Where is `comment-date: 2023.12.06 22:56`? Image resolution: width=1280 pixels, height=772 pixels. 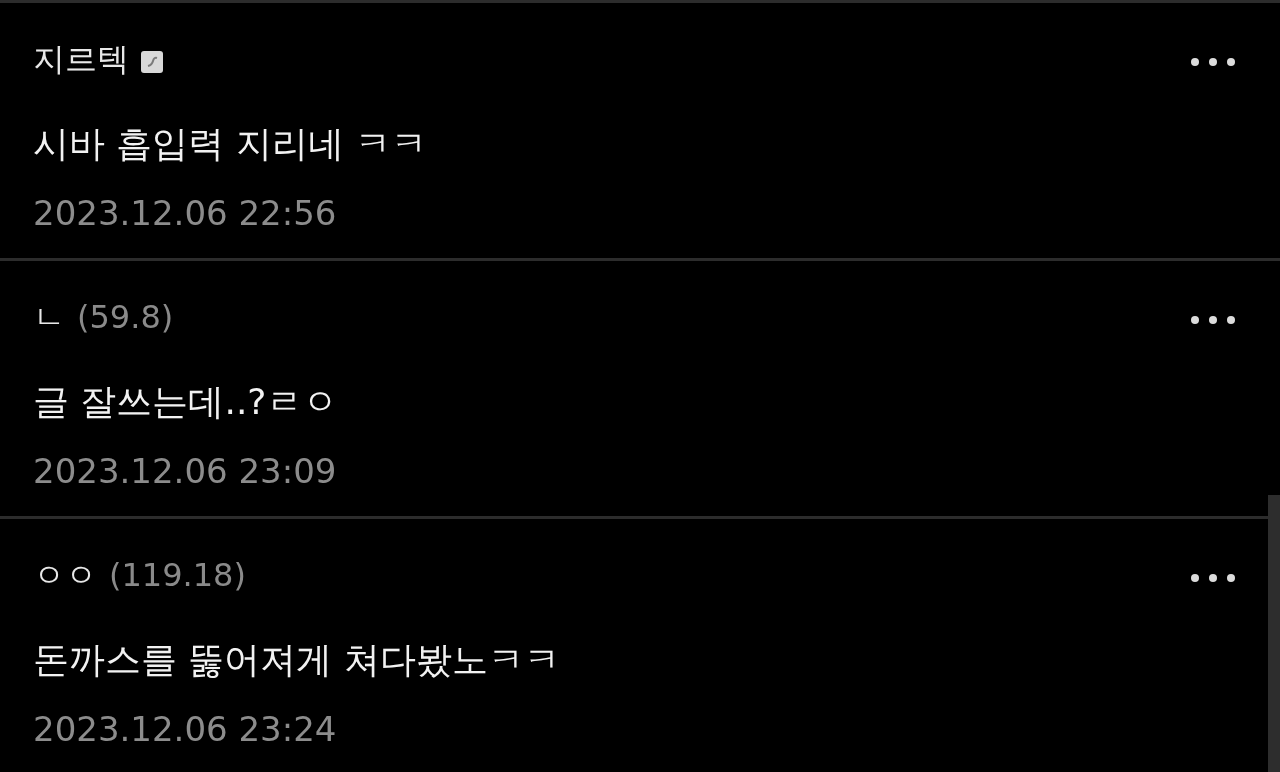
comment-date: 2023.12.06 22:56 is located at coordinates (185, 213).